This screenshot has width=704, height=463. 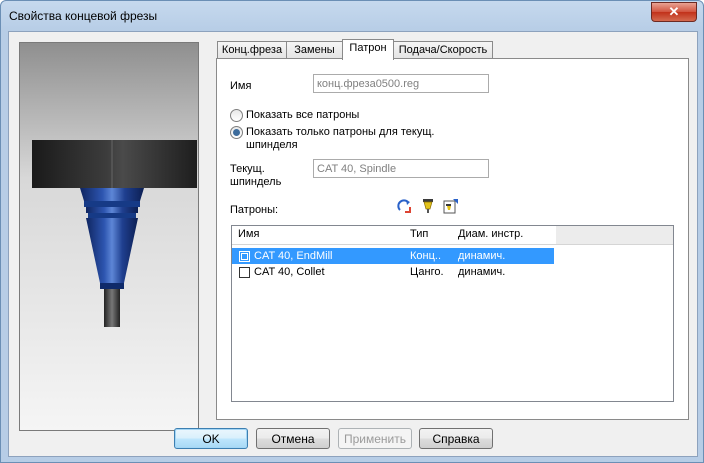 What do you see at coordinates (393, 272) in the screenshot?
I see `table-row: CAT 40, Collet Цанго. динамич.` at bounding box center [393, 272].